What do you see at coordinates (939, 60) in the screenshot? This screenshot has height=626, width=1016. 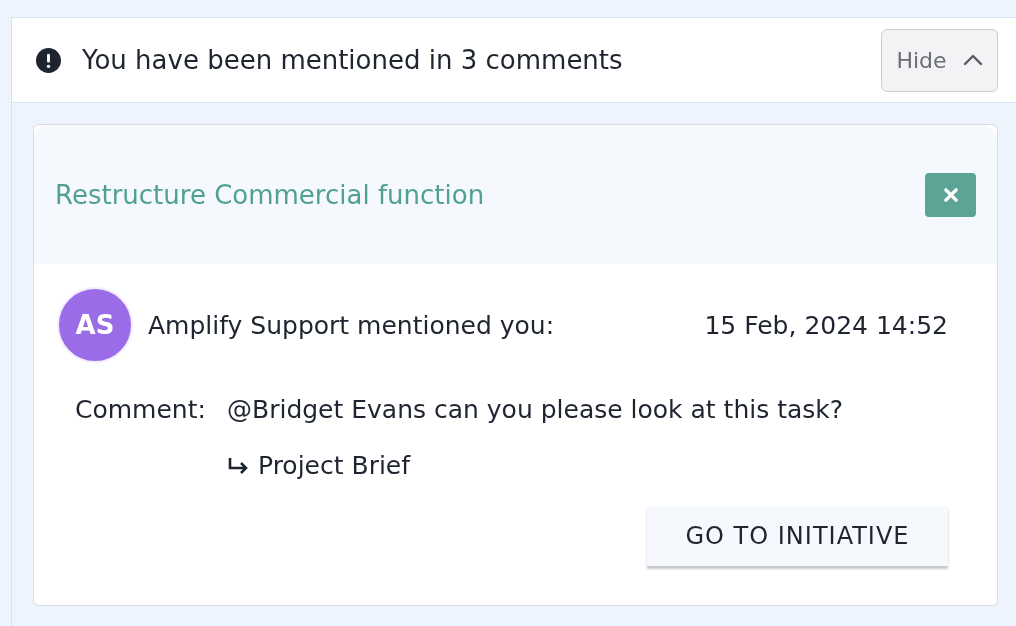 I see `hide-button: Hide` at bounding box center [939, 60].